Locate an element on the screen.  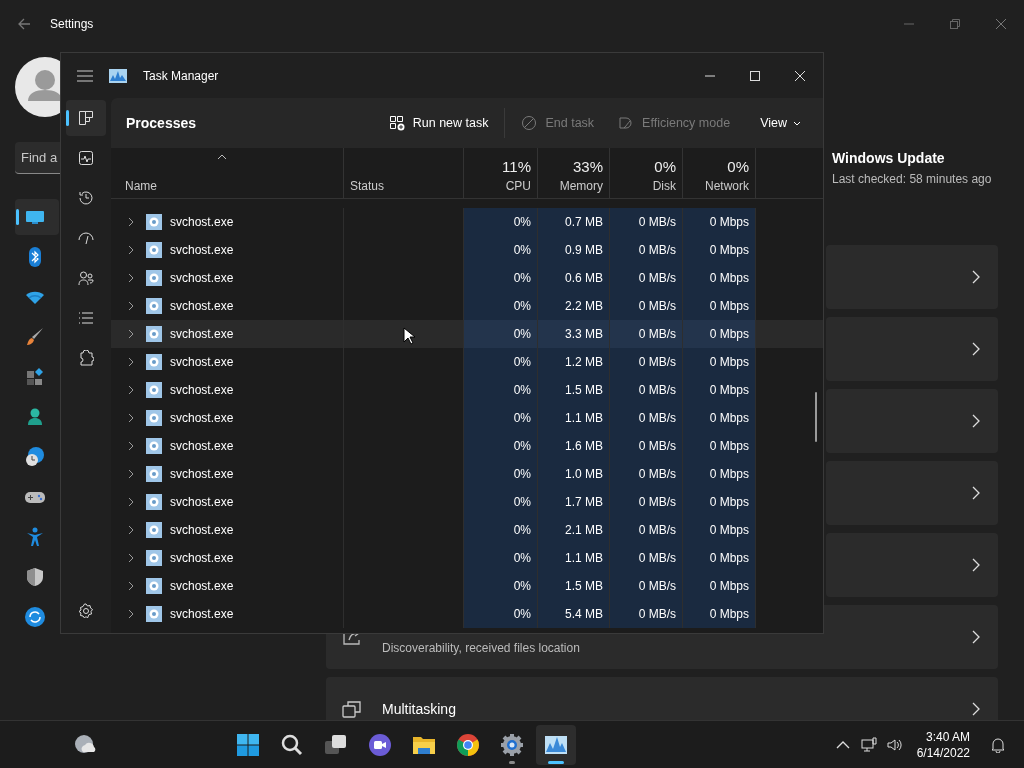
column-header: Disk is located at coordinates (664, 186).